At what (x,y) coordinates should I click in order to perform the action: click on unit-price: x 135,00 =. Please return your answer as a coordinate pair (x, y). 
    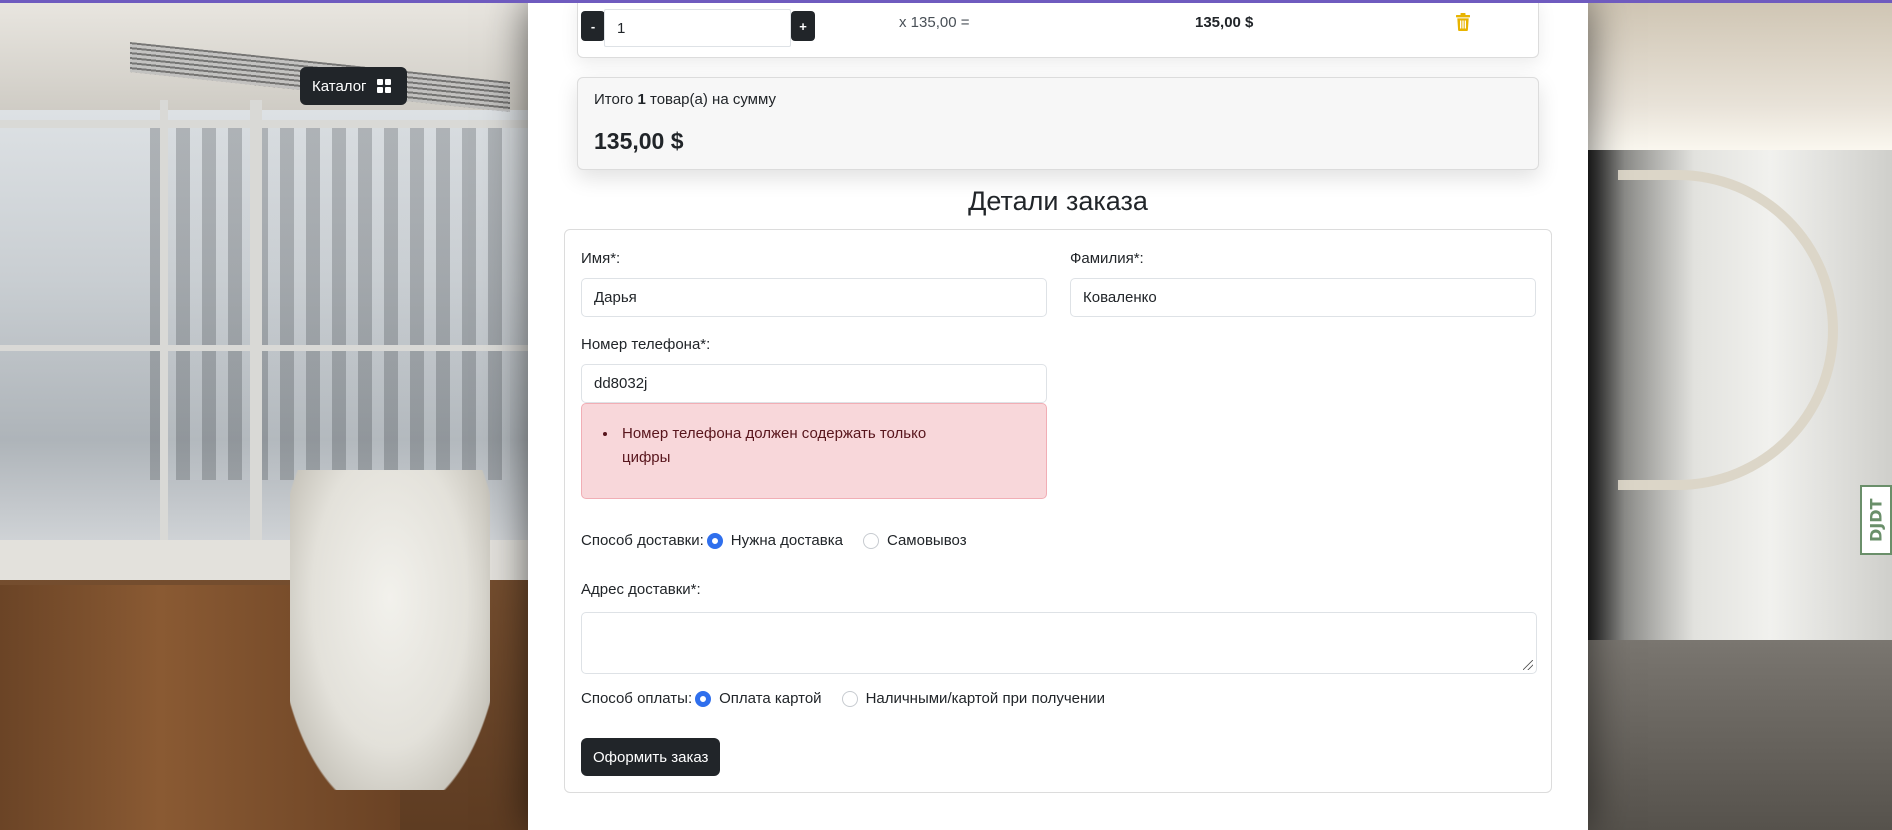
    Looking at the image, I should click on (934, 22).